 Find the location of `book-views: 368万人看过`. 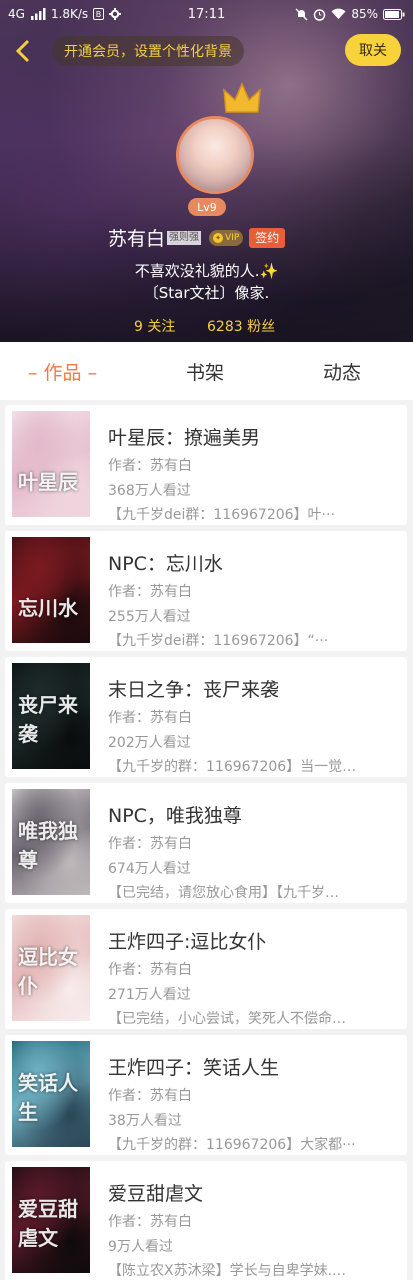

book-views: 368万人看过 is located at coordinates (149, 491).